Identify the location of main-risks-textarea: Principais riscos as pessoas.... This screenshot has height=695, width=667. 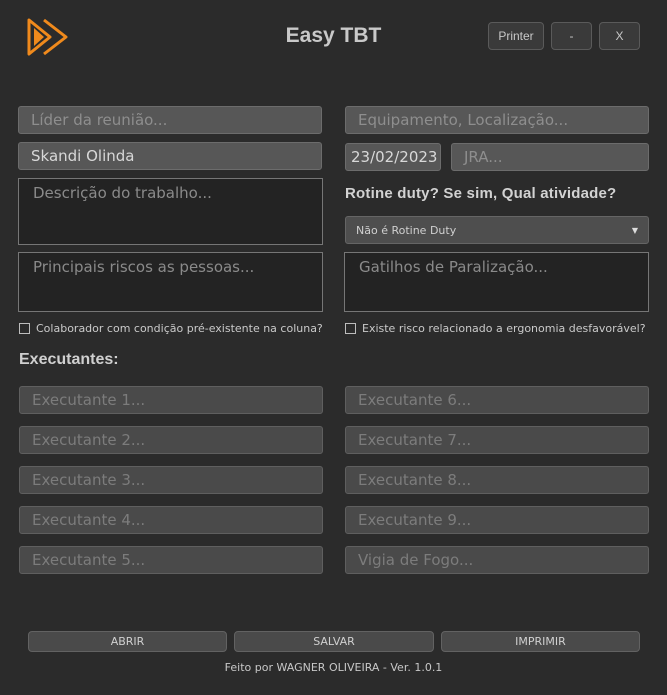
(170, 282).